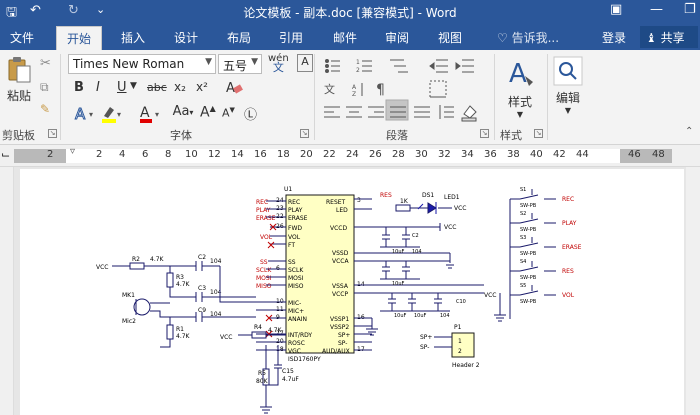 The height and width of the screenshot is (415, 700). Describe the element at coordinates (614, 37) in the screenshot. I see `sign-in-link: 登录` at that location.